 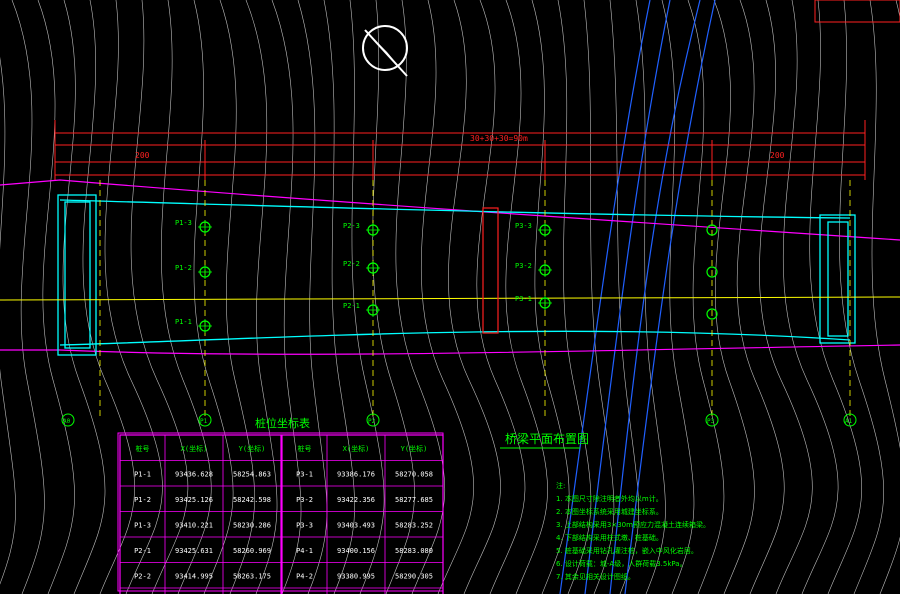 I want to click on table-cell: P4-2, so click(x=304, y=577).